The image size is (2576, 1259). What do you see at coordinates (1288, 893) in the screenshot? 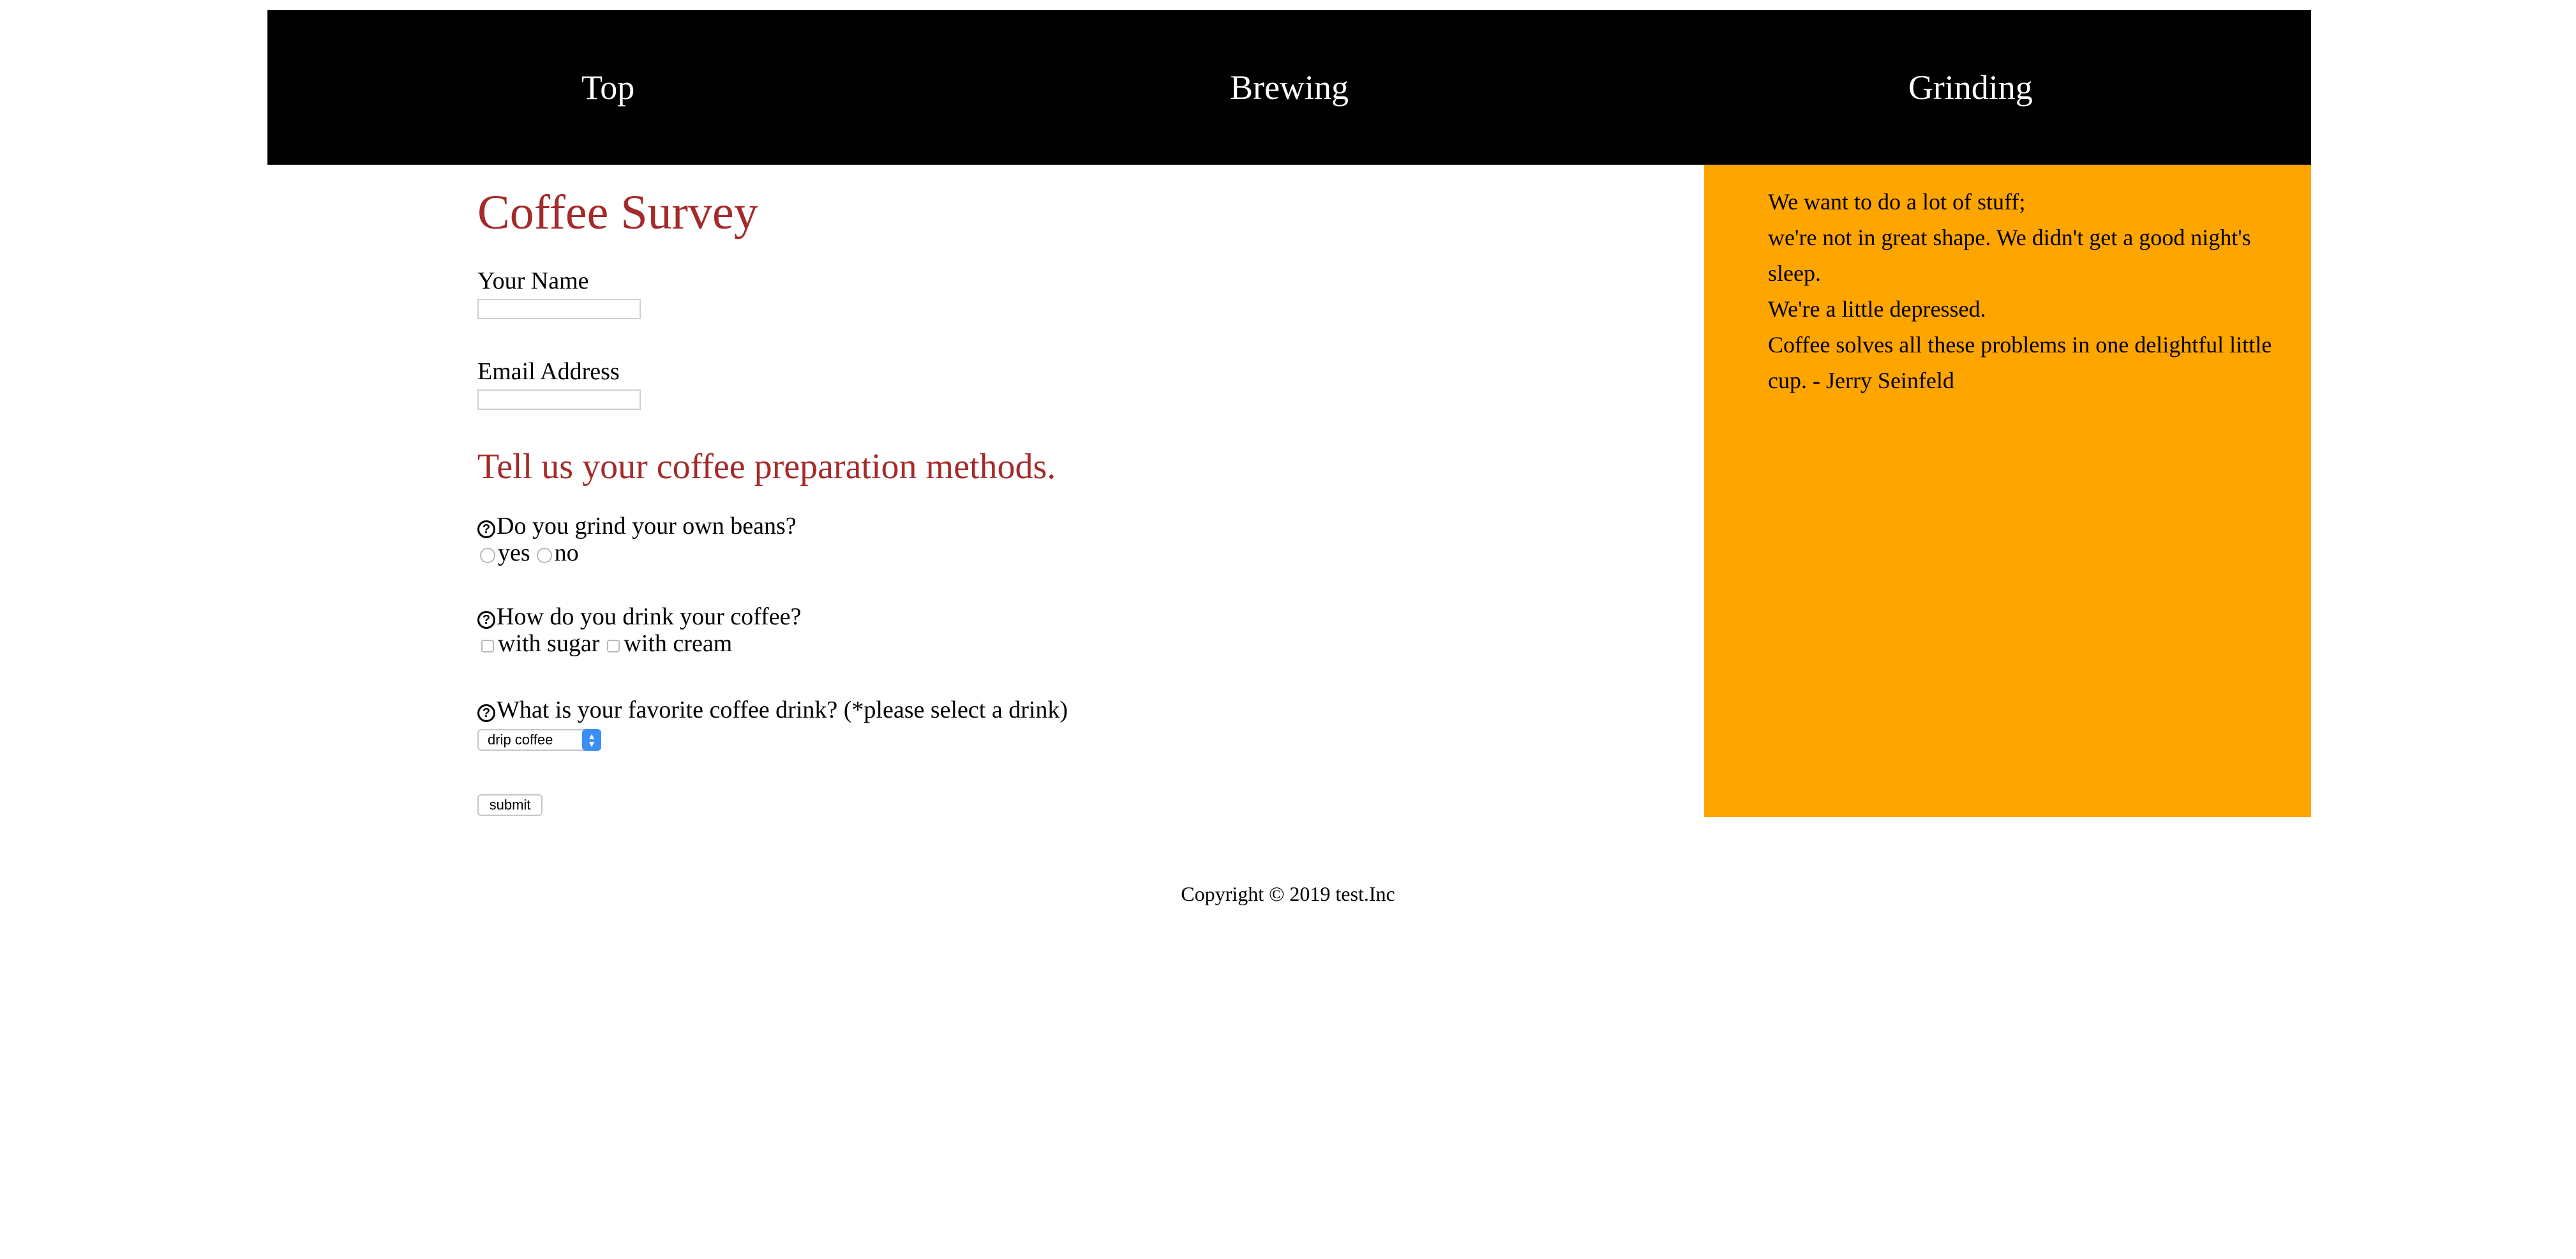
I see `footer-copyright: Copyright © 2019 test.Inc` at bounding box center [1288, 893].